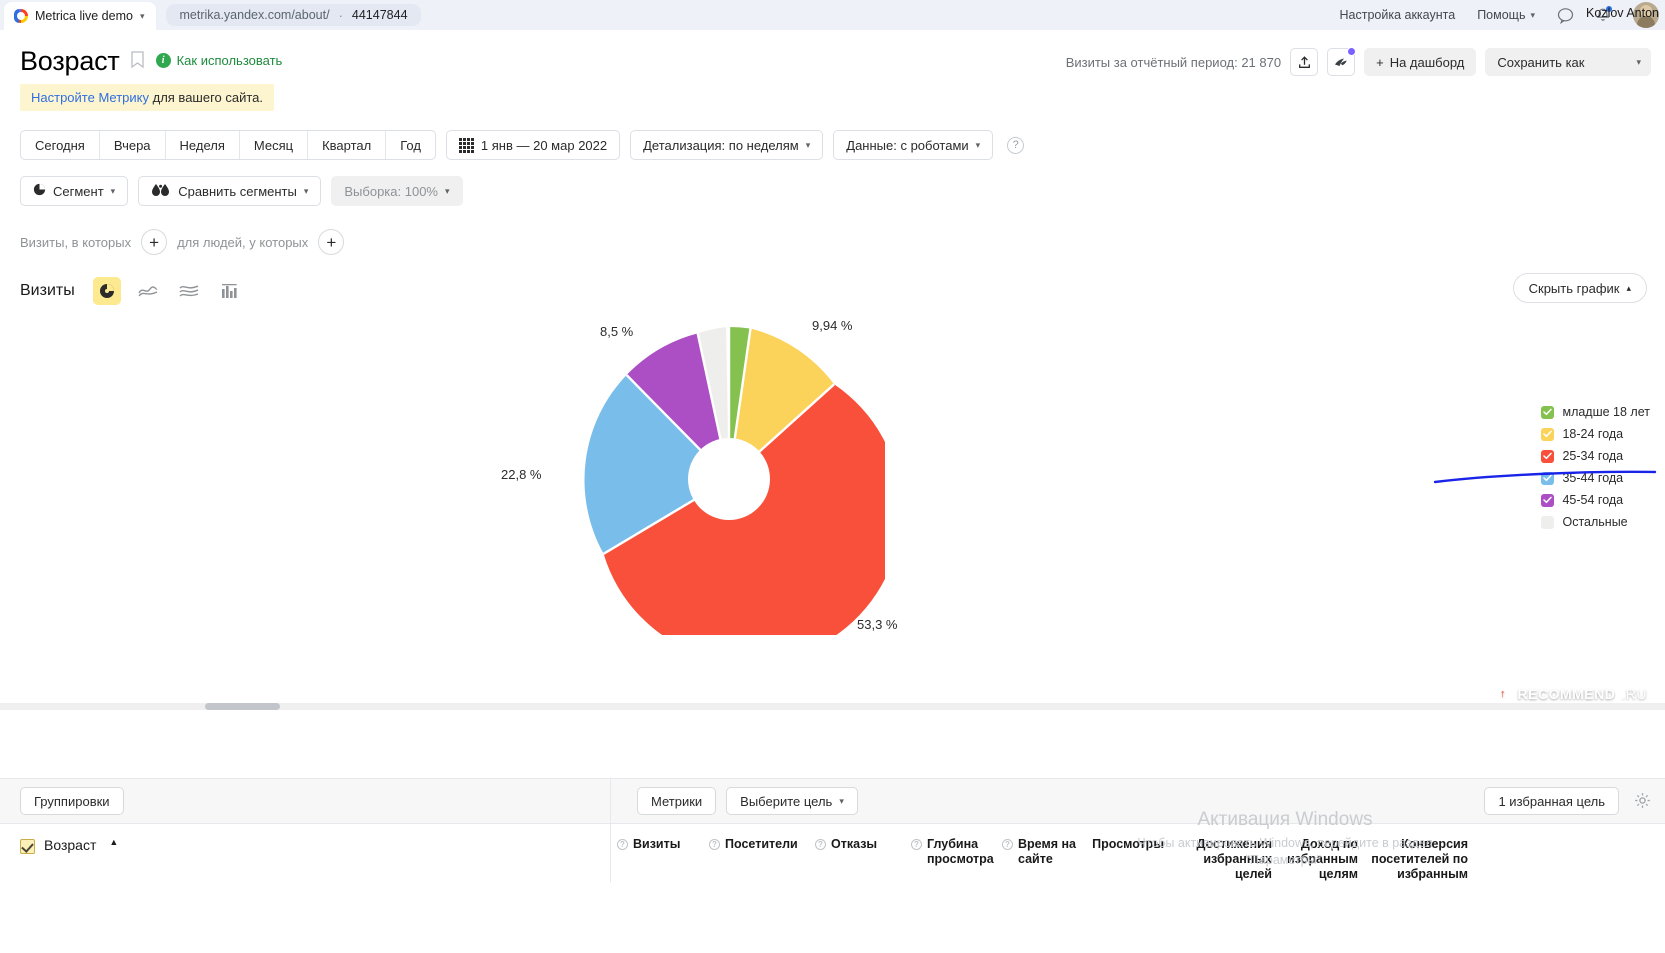 This screenshot has height=953, width=1665. Describe the element at coordinates (1595, 434) in the screenshot. I see `legend-item-18-24: 18-24 года` at that location.